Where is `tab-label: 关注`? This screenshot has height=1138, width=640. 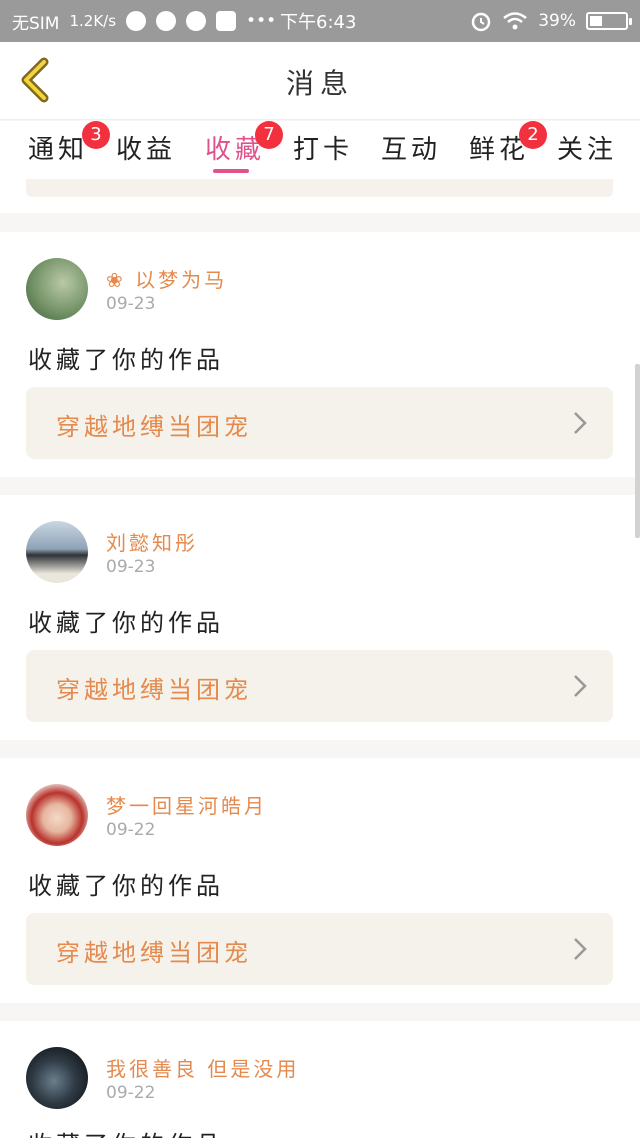 tab-label: 关注 is located at coordinates (587, 150).